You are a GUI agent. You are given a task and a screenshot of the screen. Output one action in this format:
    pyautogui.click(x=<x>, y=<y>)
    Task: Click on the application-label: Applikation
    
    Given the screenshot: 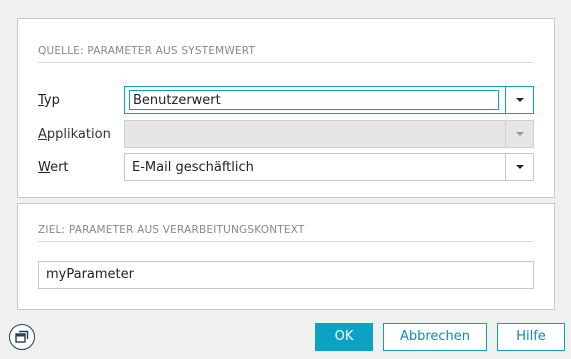 What is the action you would take?
    pyautogui.click(x=74, y=134)
    